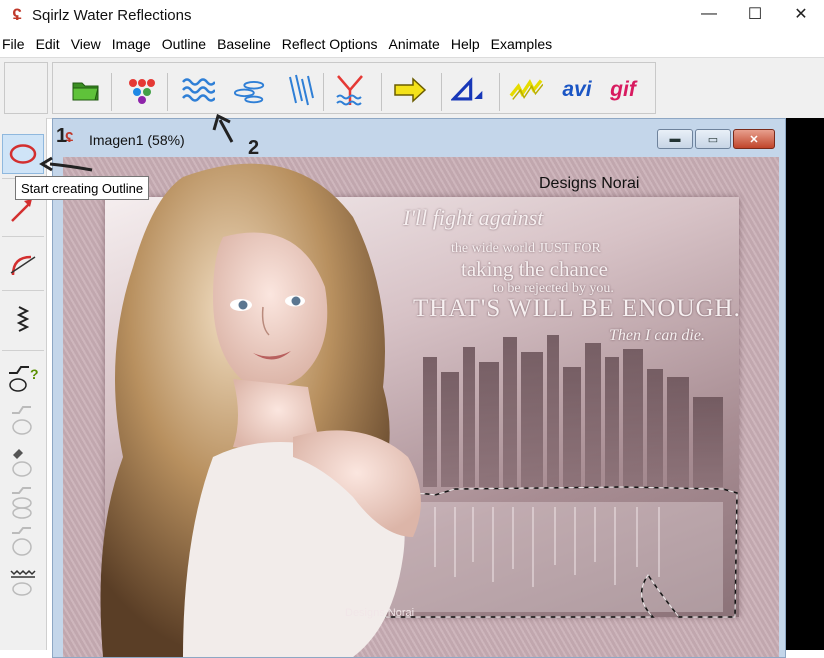 Image resolution: width=824 pixels, height=658 pixels. What do you see at coordinates (589, 183) in the screenshot?
I see `designer-watermark-top: Designs Norai` at bounding box center [589, 183].